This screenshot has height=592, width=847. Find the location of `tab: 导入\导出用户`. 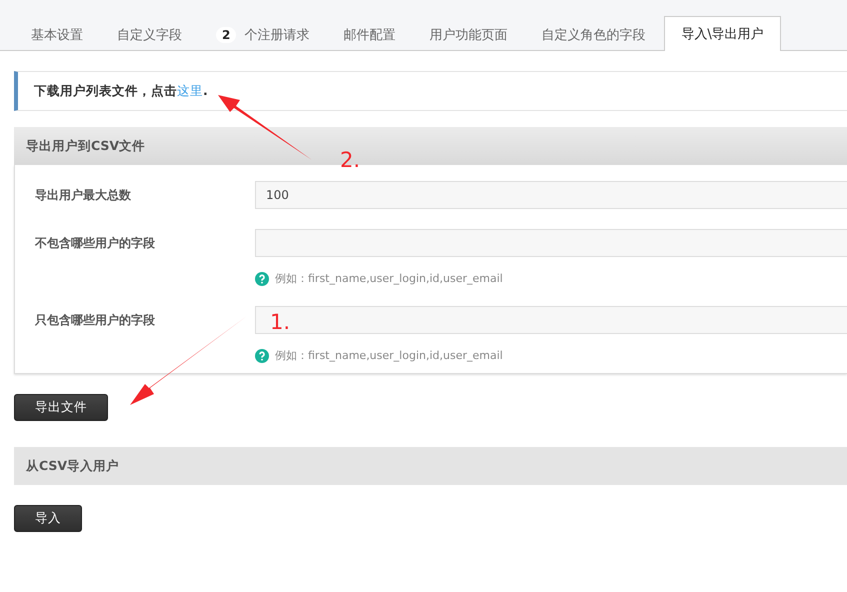

tab: 导入\导出用户 is located at coordinates (722, 33).